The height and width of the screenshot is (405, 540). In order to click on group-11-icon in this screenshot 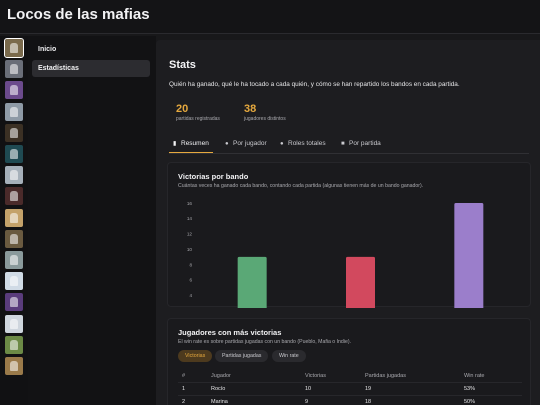, I will do `click(14, 260)`.